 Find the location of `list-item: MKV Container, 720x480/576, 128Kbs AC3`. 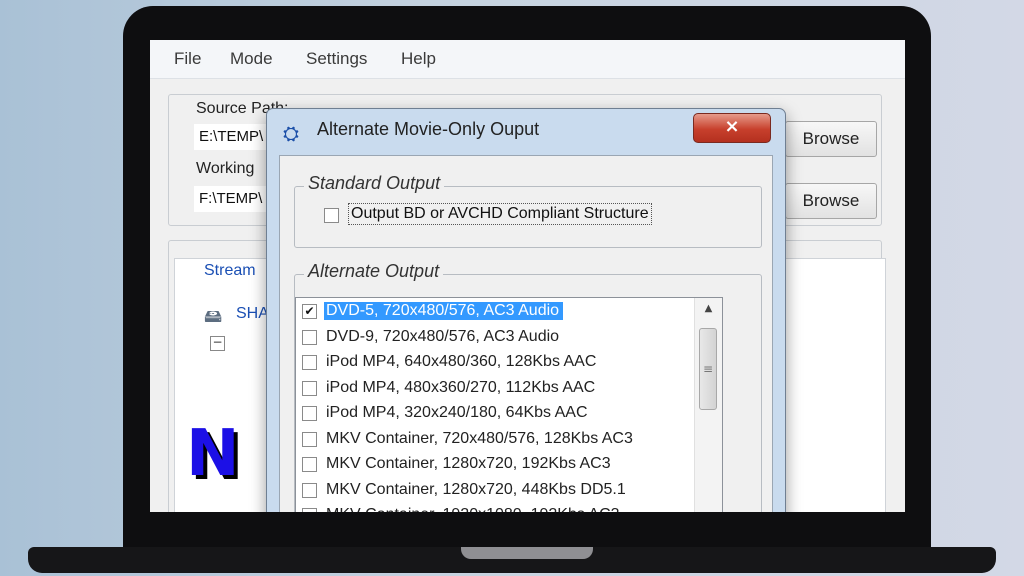

list-item: MKV Container, 720x480/576, 128Kbs AC3 is located at coordinates (494, 439).